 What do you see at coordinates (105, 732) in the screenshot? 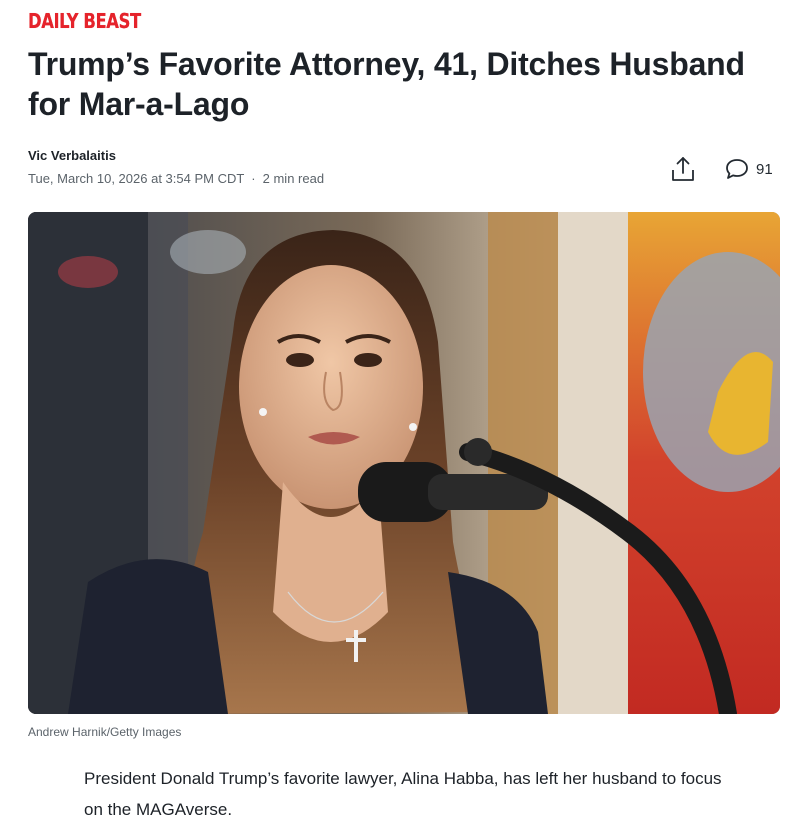
I see `image-caption: Andrew Harnik/Getty Images` at bounding box center [105, 732].